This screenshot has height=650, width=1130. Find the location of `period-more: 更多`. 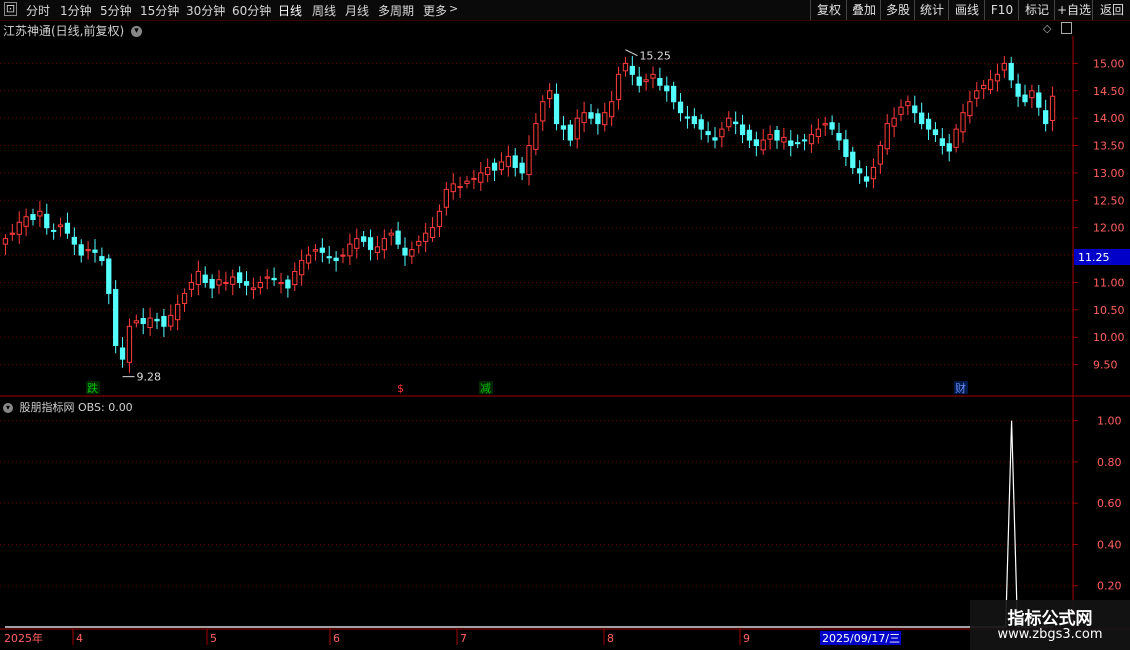

period-more: 更多 is located at coordinates (435, 10).